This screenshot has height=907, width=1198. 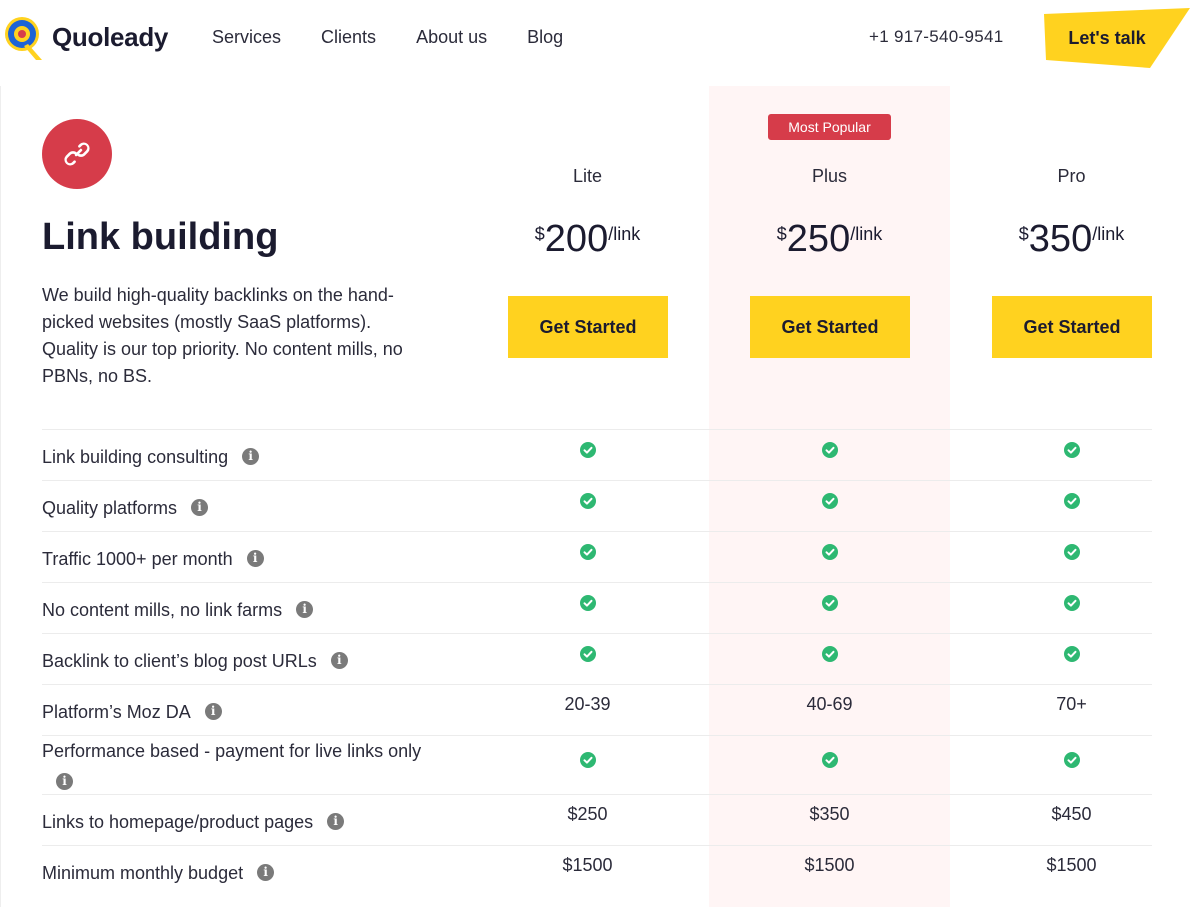 I want to click on feature-label: Link building consulting i, so click(x=151, y=457).